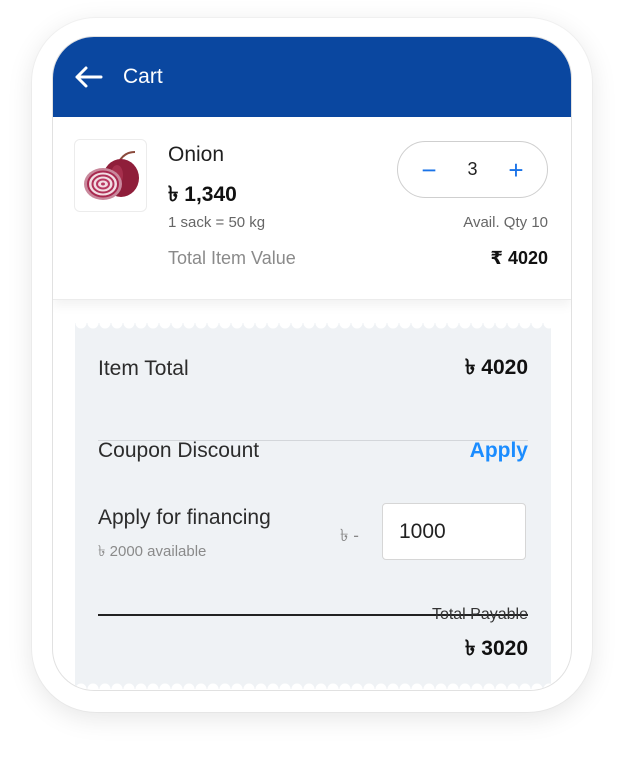 The image size is (624, 760). Describe the element at coordinates (217, 222) in the screenshot. I see `product-unit: 1 sack = 50 kg` at that location.